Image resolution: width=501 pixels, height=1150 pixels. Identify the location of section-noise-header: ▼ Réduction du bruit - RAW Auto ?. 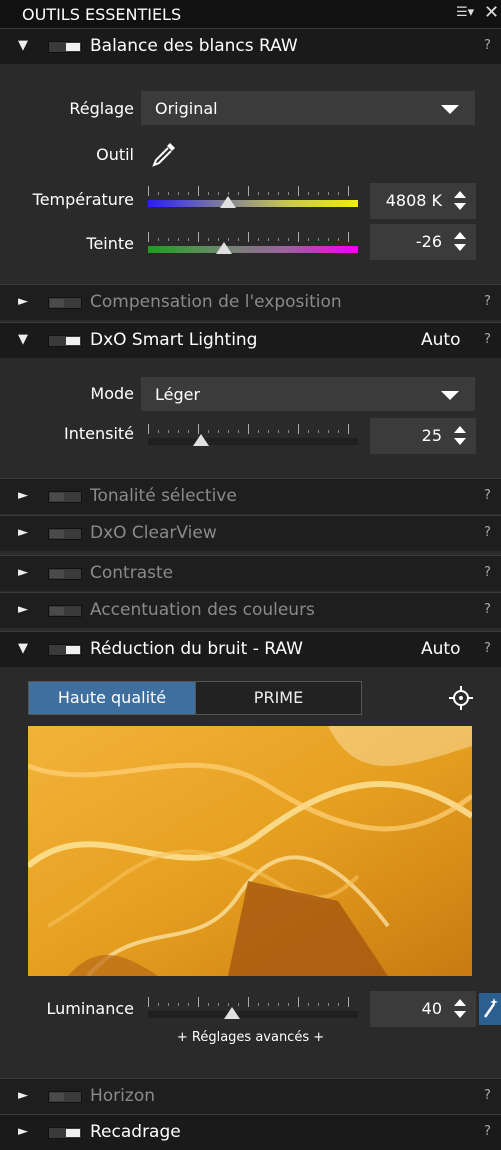
(250, 649).